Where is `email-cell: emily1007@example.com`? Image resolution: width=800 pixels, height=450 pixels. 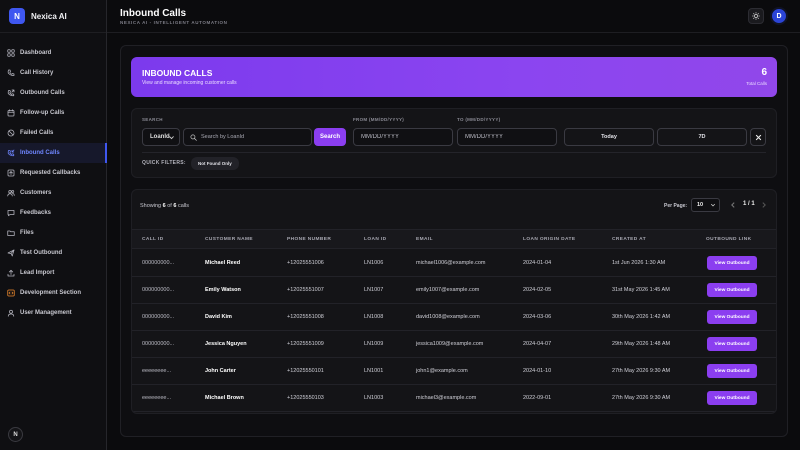
email-cell: emily1007@example.com is located at coordinates (448, 290).